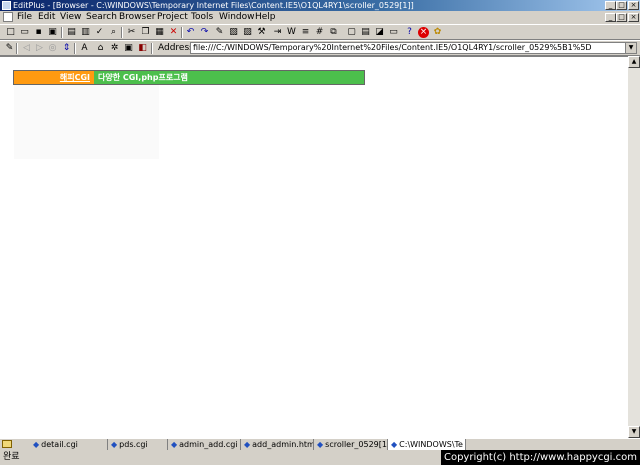  What do you see at coordinates (143, 77) in the screenshot?
I see `banner-text: 다양한 CGI,php프로그램` at bounding box center [143, 77].